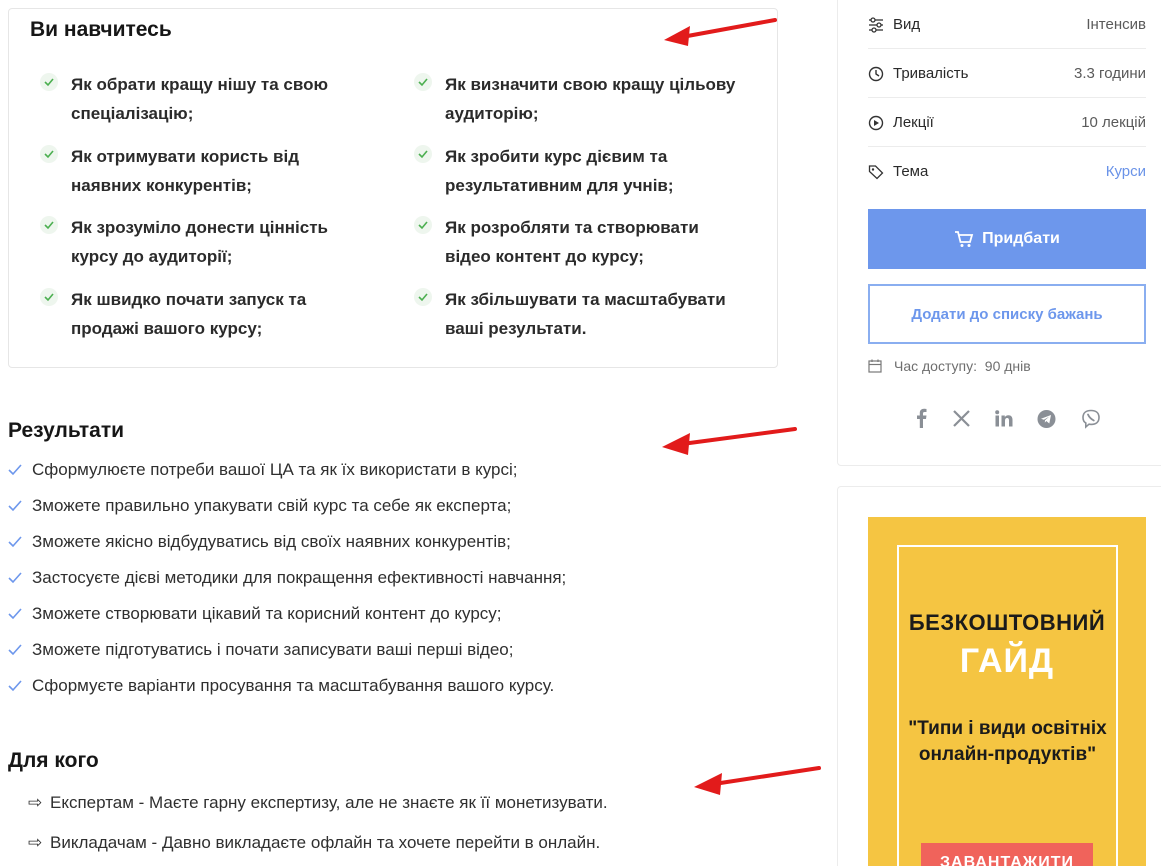 This screenshot has height=866, width=1161. I want to click on cart-icon, so click(964, 239).